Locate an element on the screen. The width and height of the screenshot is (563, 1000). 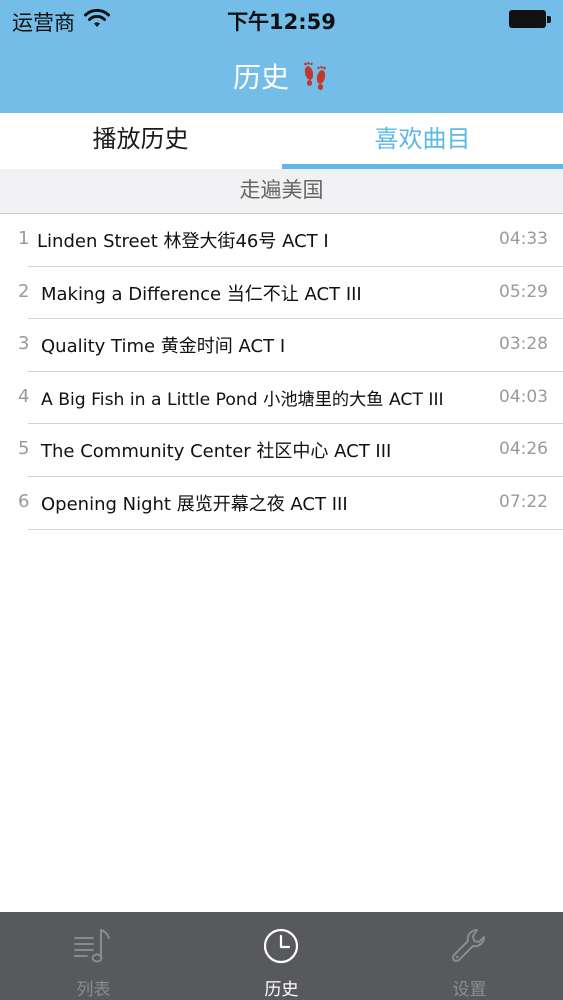
track-row: 6 Opening Night 展览开幕之夜 ACT III 07:22 is located at coordinates (281, 503).